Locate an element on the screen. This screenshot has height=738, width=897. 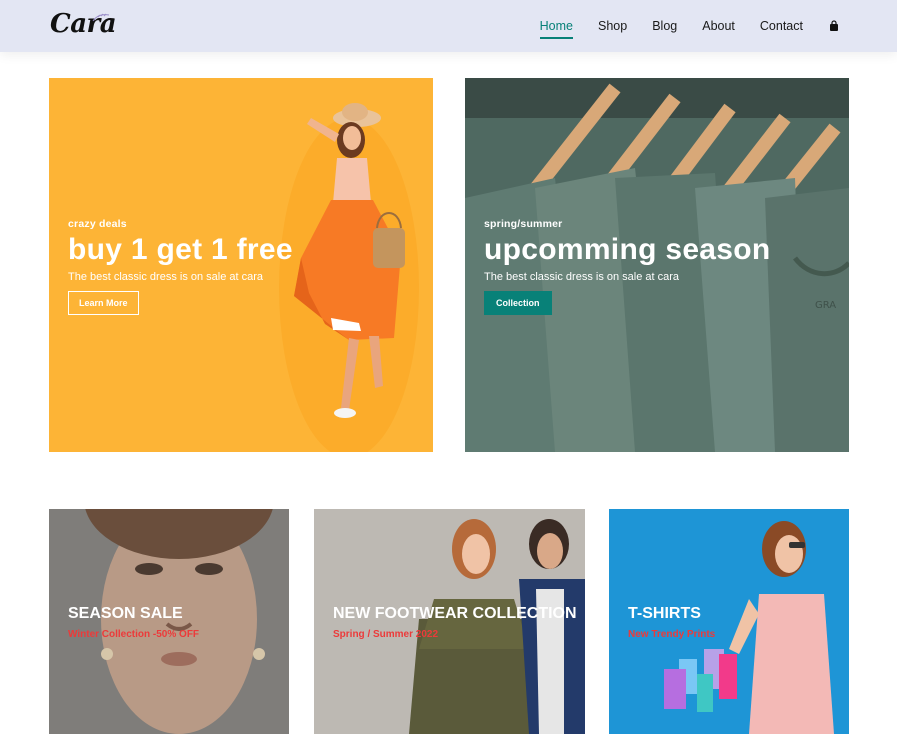
banner-2-eyebrow: spring/summer is located at coordinates (523, 224).